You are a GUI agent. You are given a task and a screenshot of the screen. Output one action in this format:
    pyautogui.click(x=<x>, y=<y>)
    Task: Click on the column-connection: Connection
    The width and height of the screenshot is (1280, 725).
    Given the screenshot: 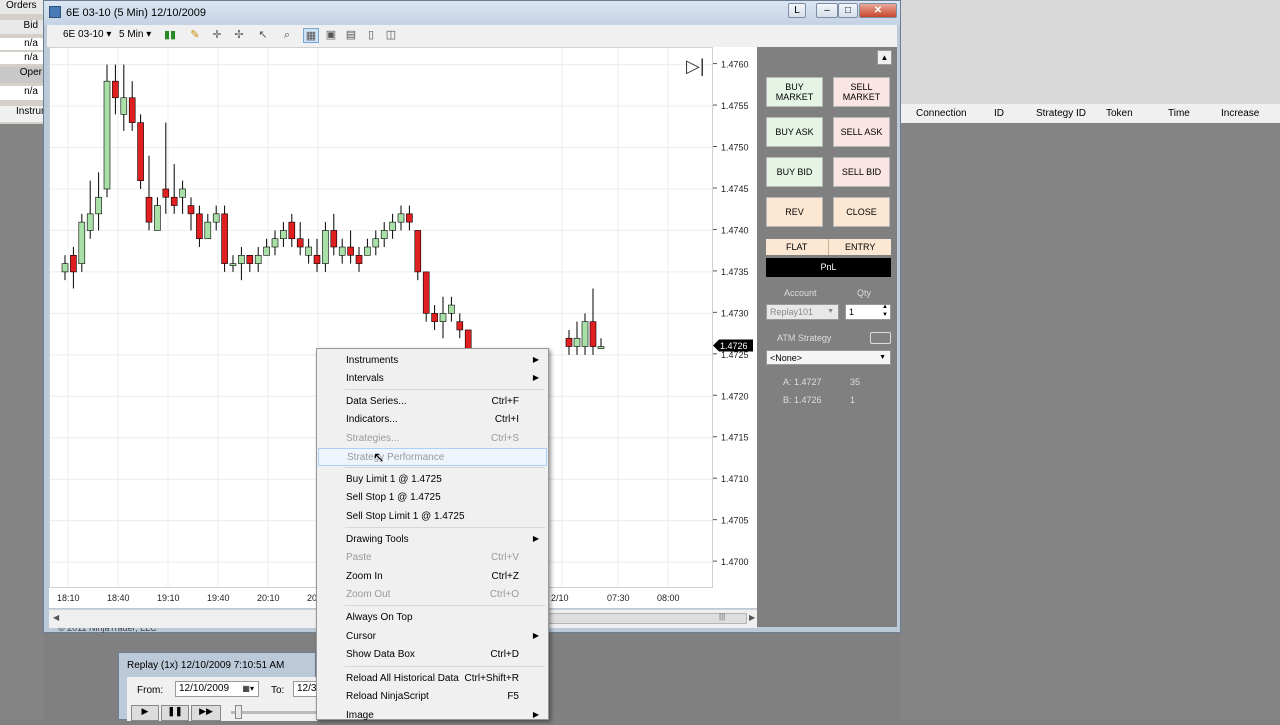 What is the action you would take?
    pyautogui.click(x=941, y=113)
    